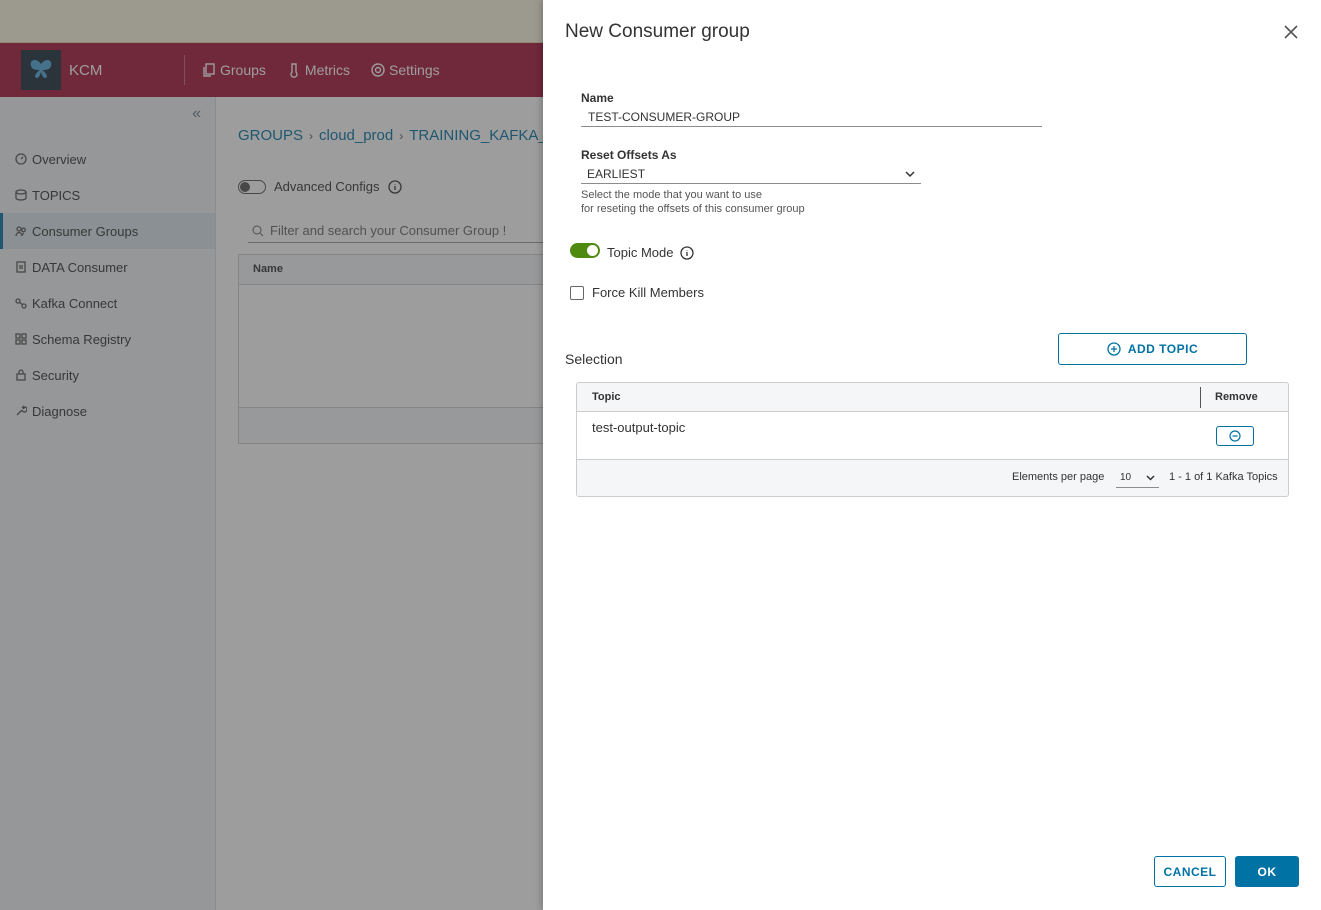 The image size is (1321, 910). What do you see at coordinates (751, 174) in the screenshot?
I see `reset-offsets-select: EARLIEST` at bounding box center [751, 174].